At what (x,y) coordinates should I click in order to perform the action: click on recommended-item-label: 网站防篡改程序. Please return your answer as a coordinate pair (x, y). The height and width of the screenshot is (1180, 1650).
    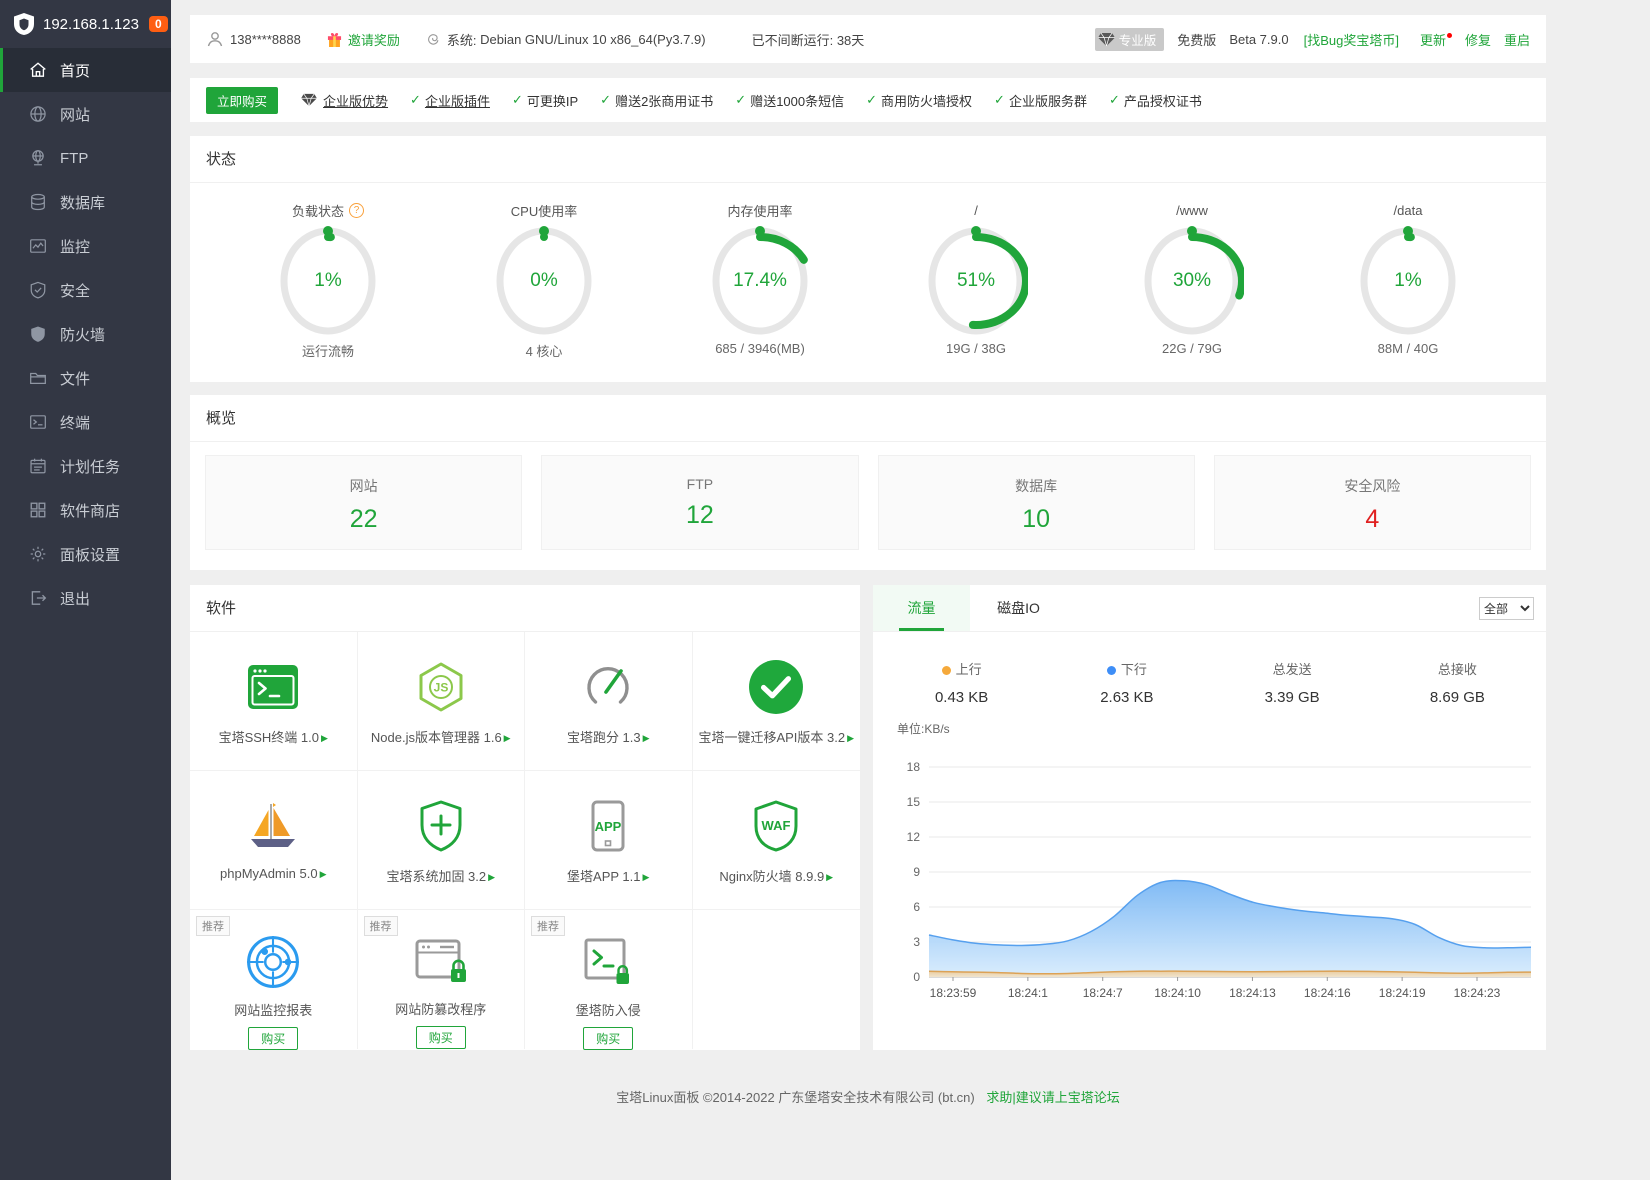
    Looking at the image, I should click on (441, 1009).